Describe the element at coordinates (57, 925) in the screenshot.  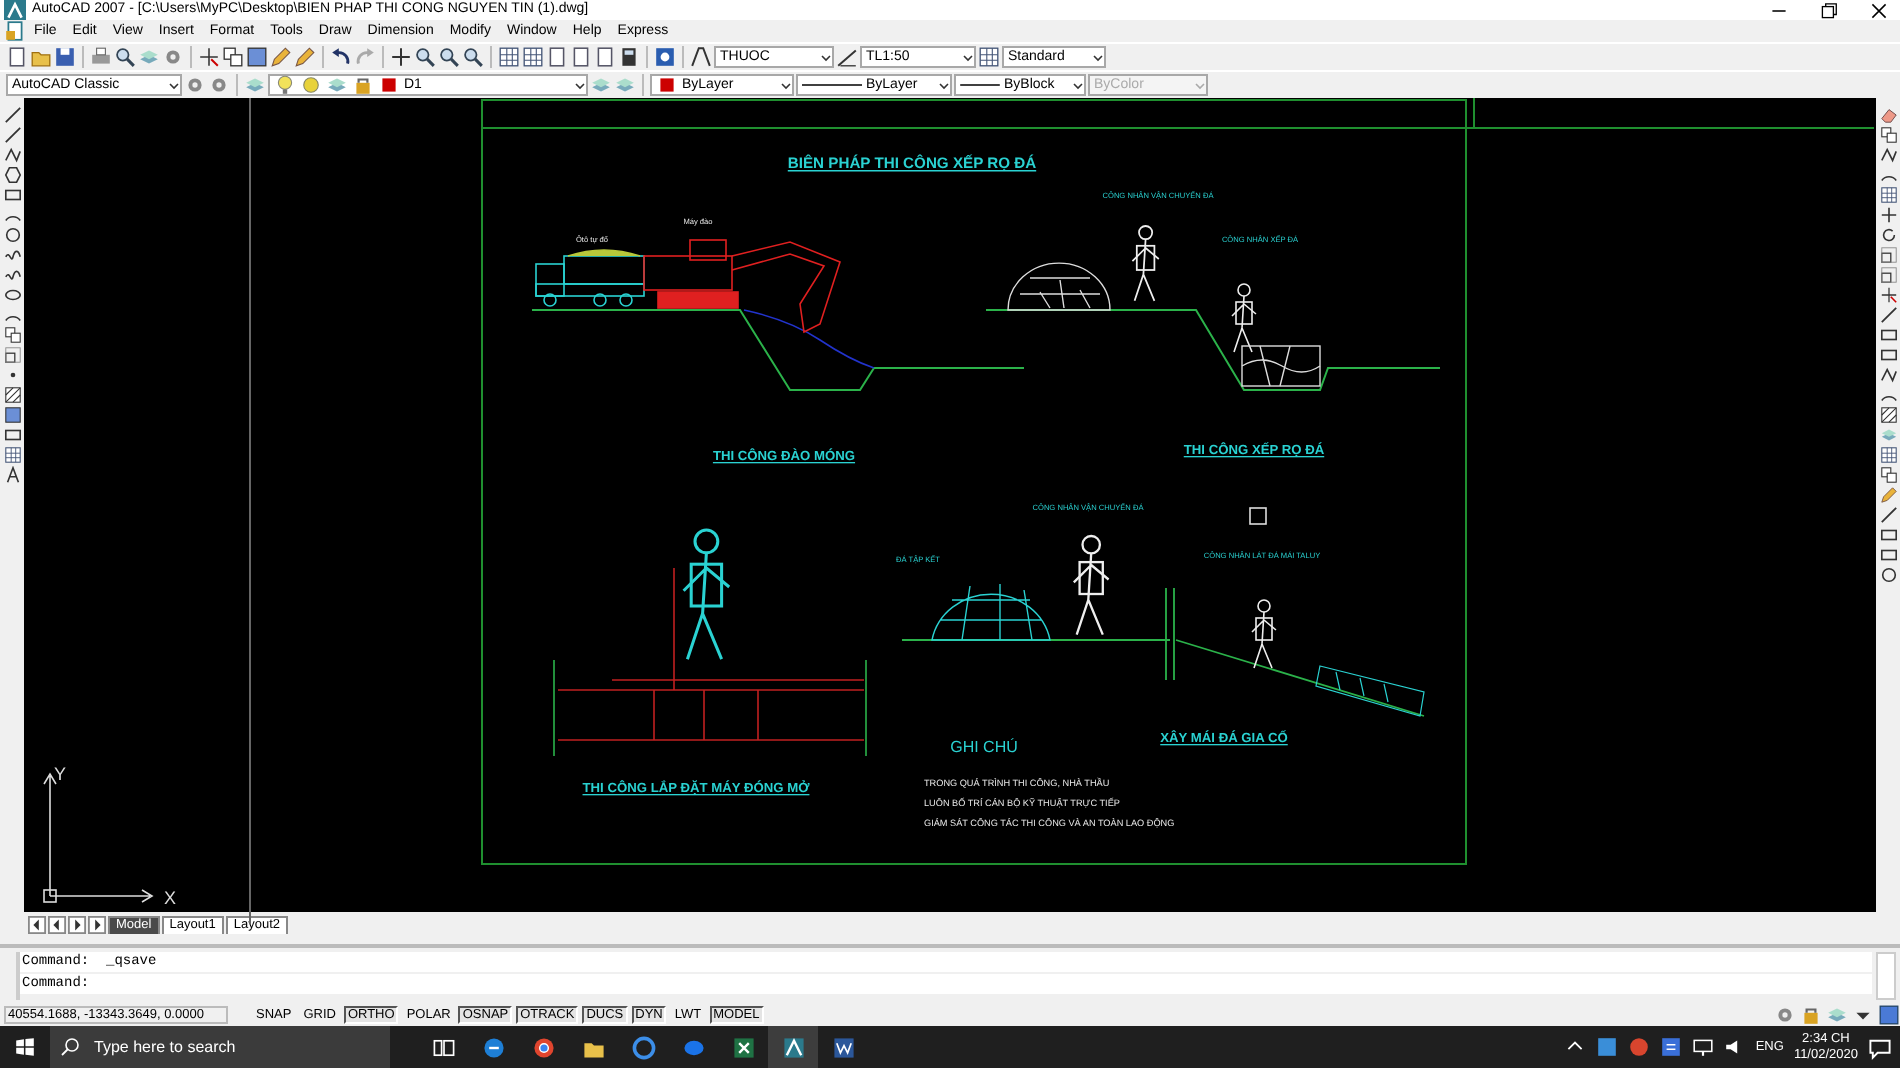
I see `tab-previous-icon` at that location.